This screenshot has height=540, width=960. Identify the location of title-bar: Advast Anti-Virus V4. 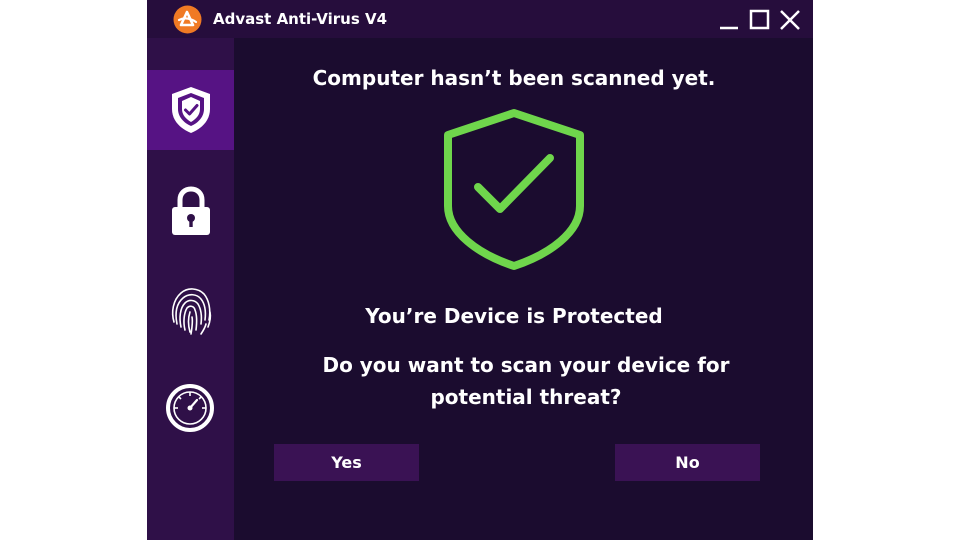
(480, 19).